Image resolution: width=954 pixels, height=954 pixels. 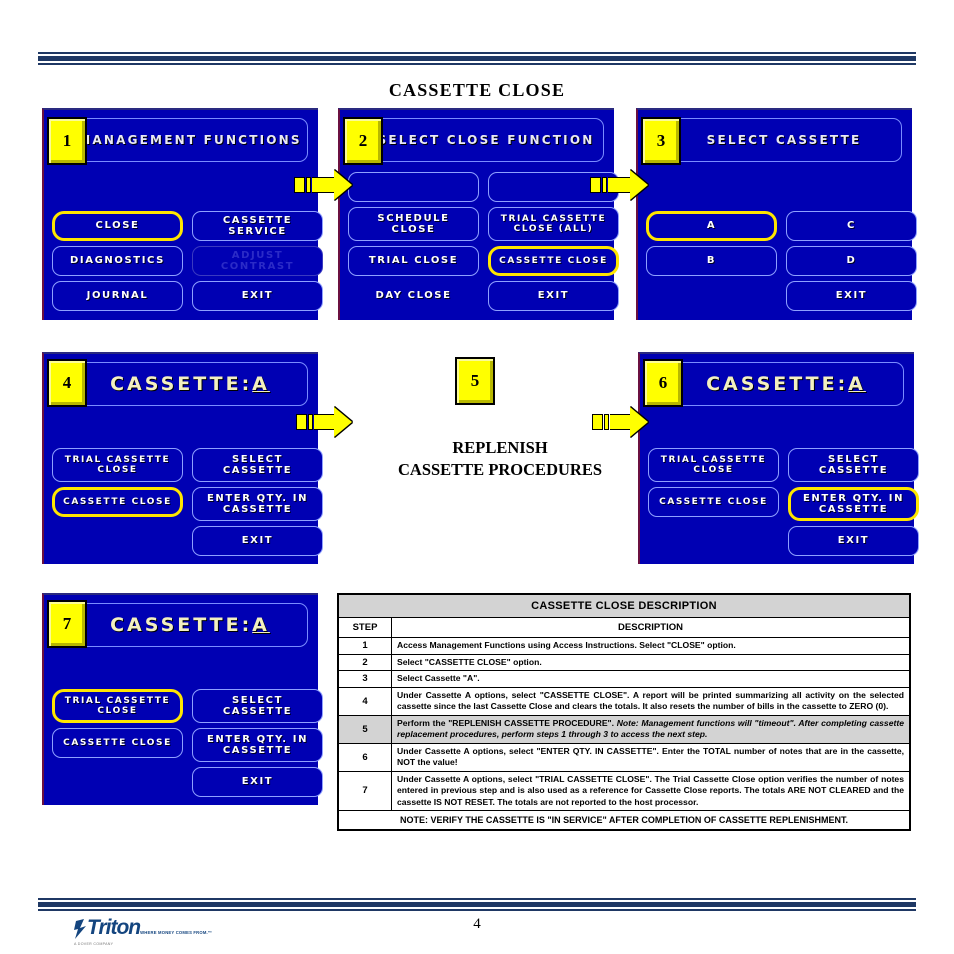 I want to click on table-row: 3 Select Cassette "A"., so click(x=624, y=679).